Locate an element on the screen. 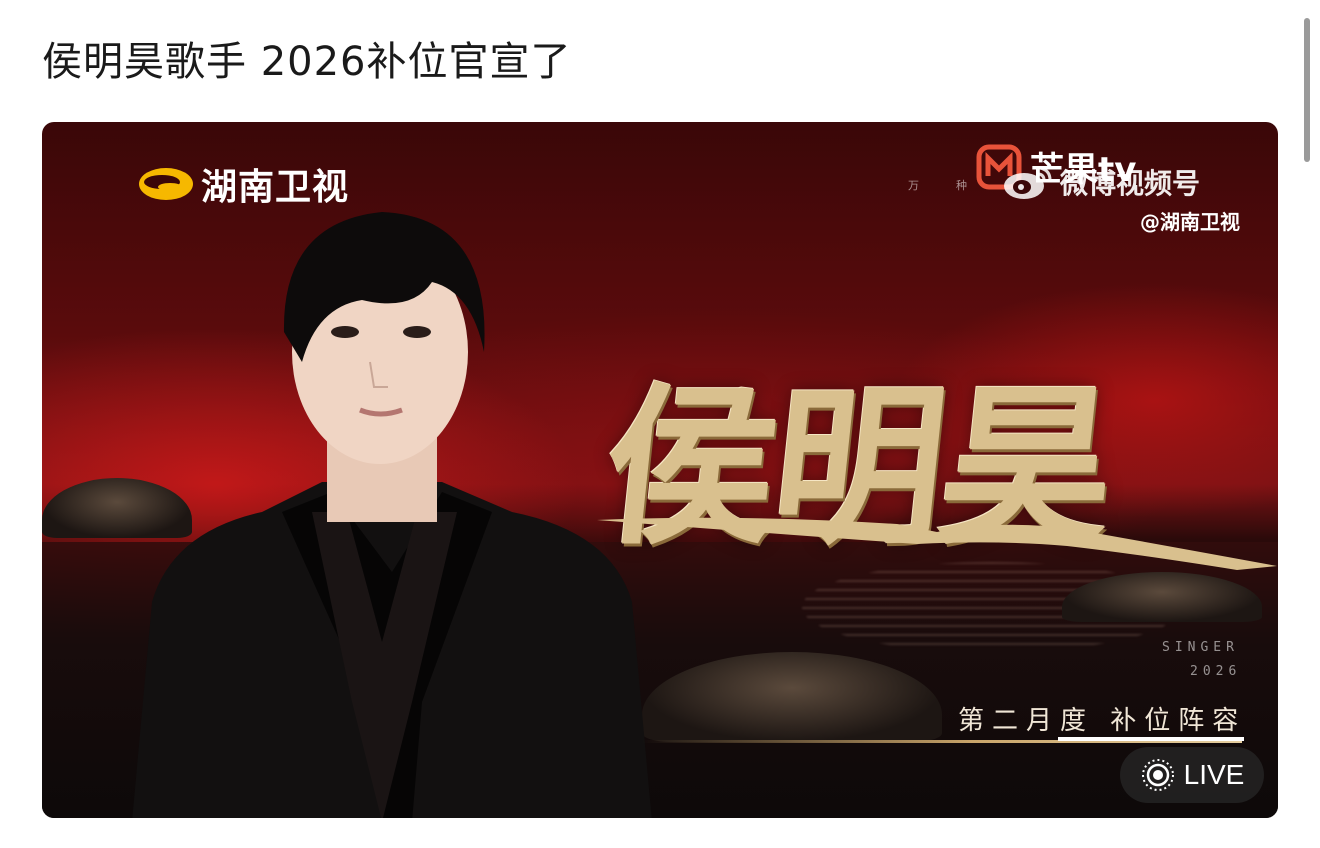 The height and width of the screenshot is (848, 1320). show-title: SINGER is located at coordinates (1200, 647).